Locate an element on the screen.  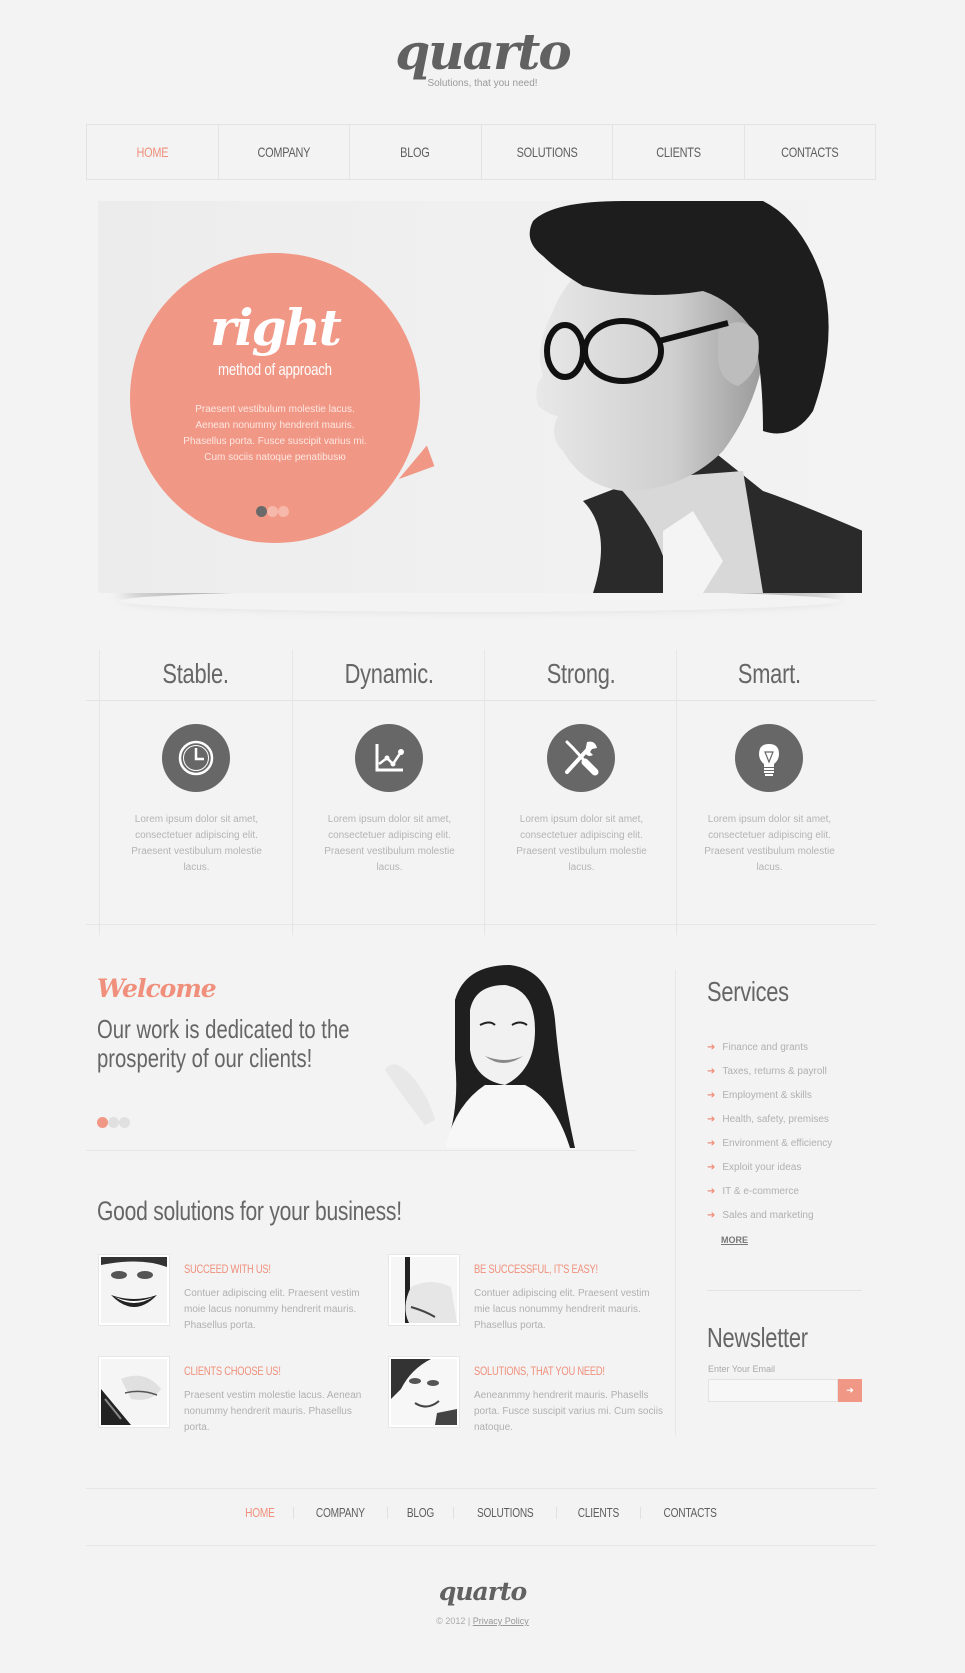
solutions-title: Good solutions for your business! is located at coordinates (292, 1211).